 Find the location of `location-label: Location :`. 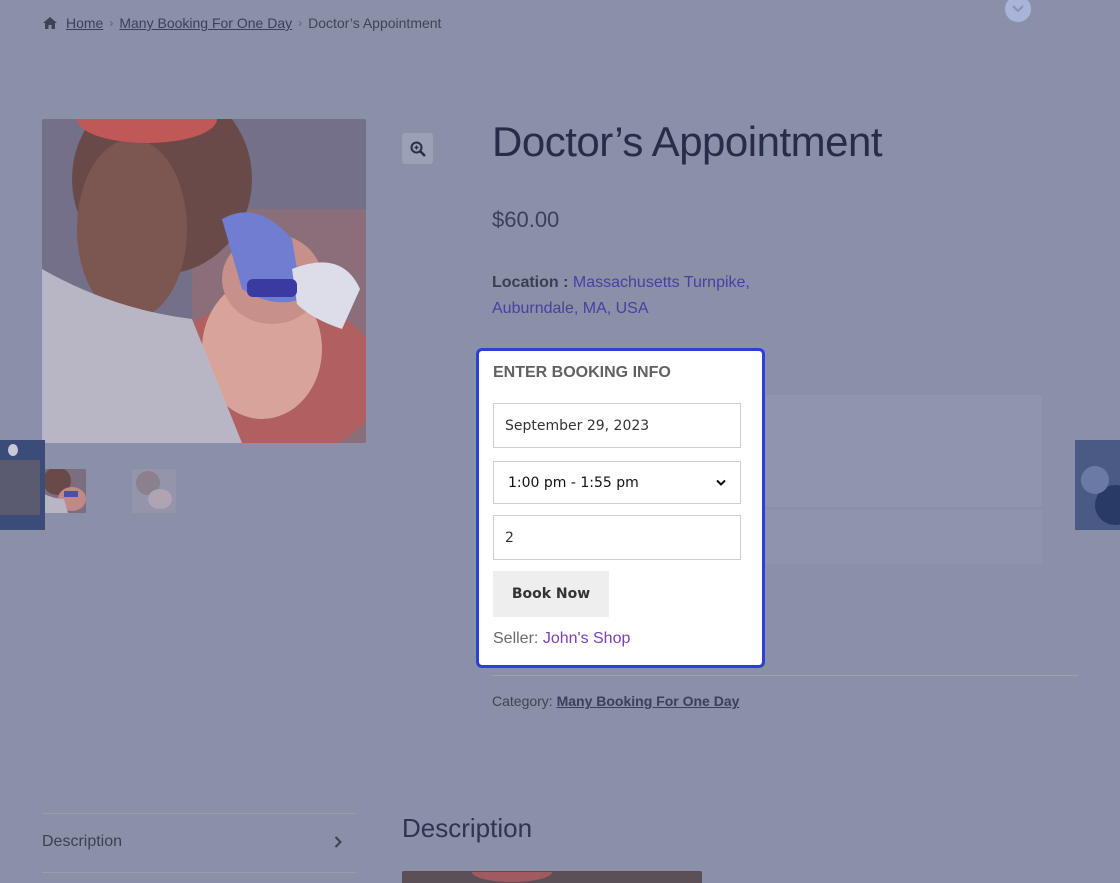

location-label: Location : is located at coordinates (530, 282).